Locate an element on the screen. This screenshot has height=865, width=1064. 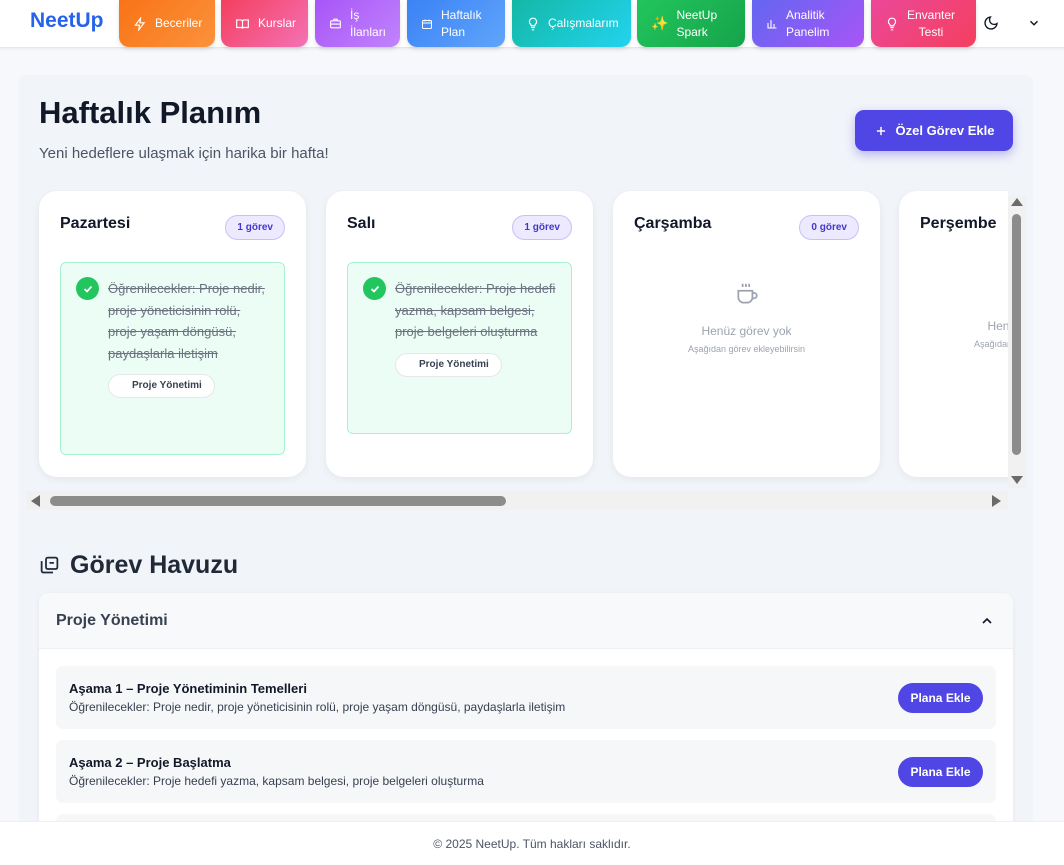
add-custom-task-button: Özel Görev Ekle is located at coordinates (934, 130).